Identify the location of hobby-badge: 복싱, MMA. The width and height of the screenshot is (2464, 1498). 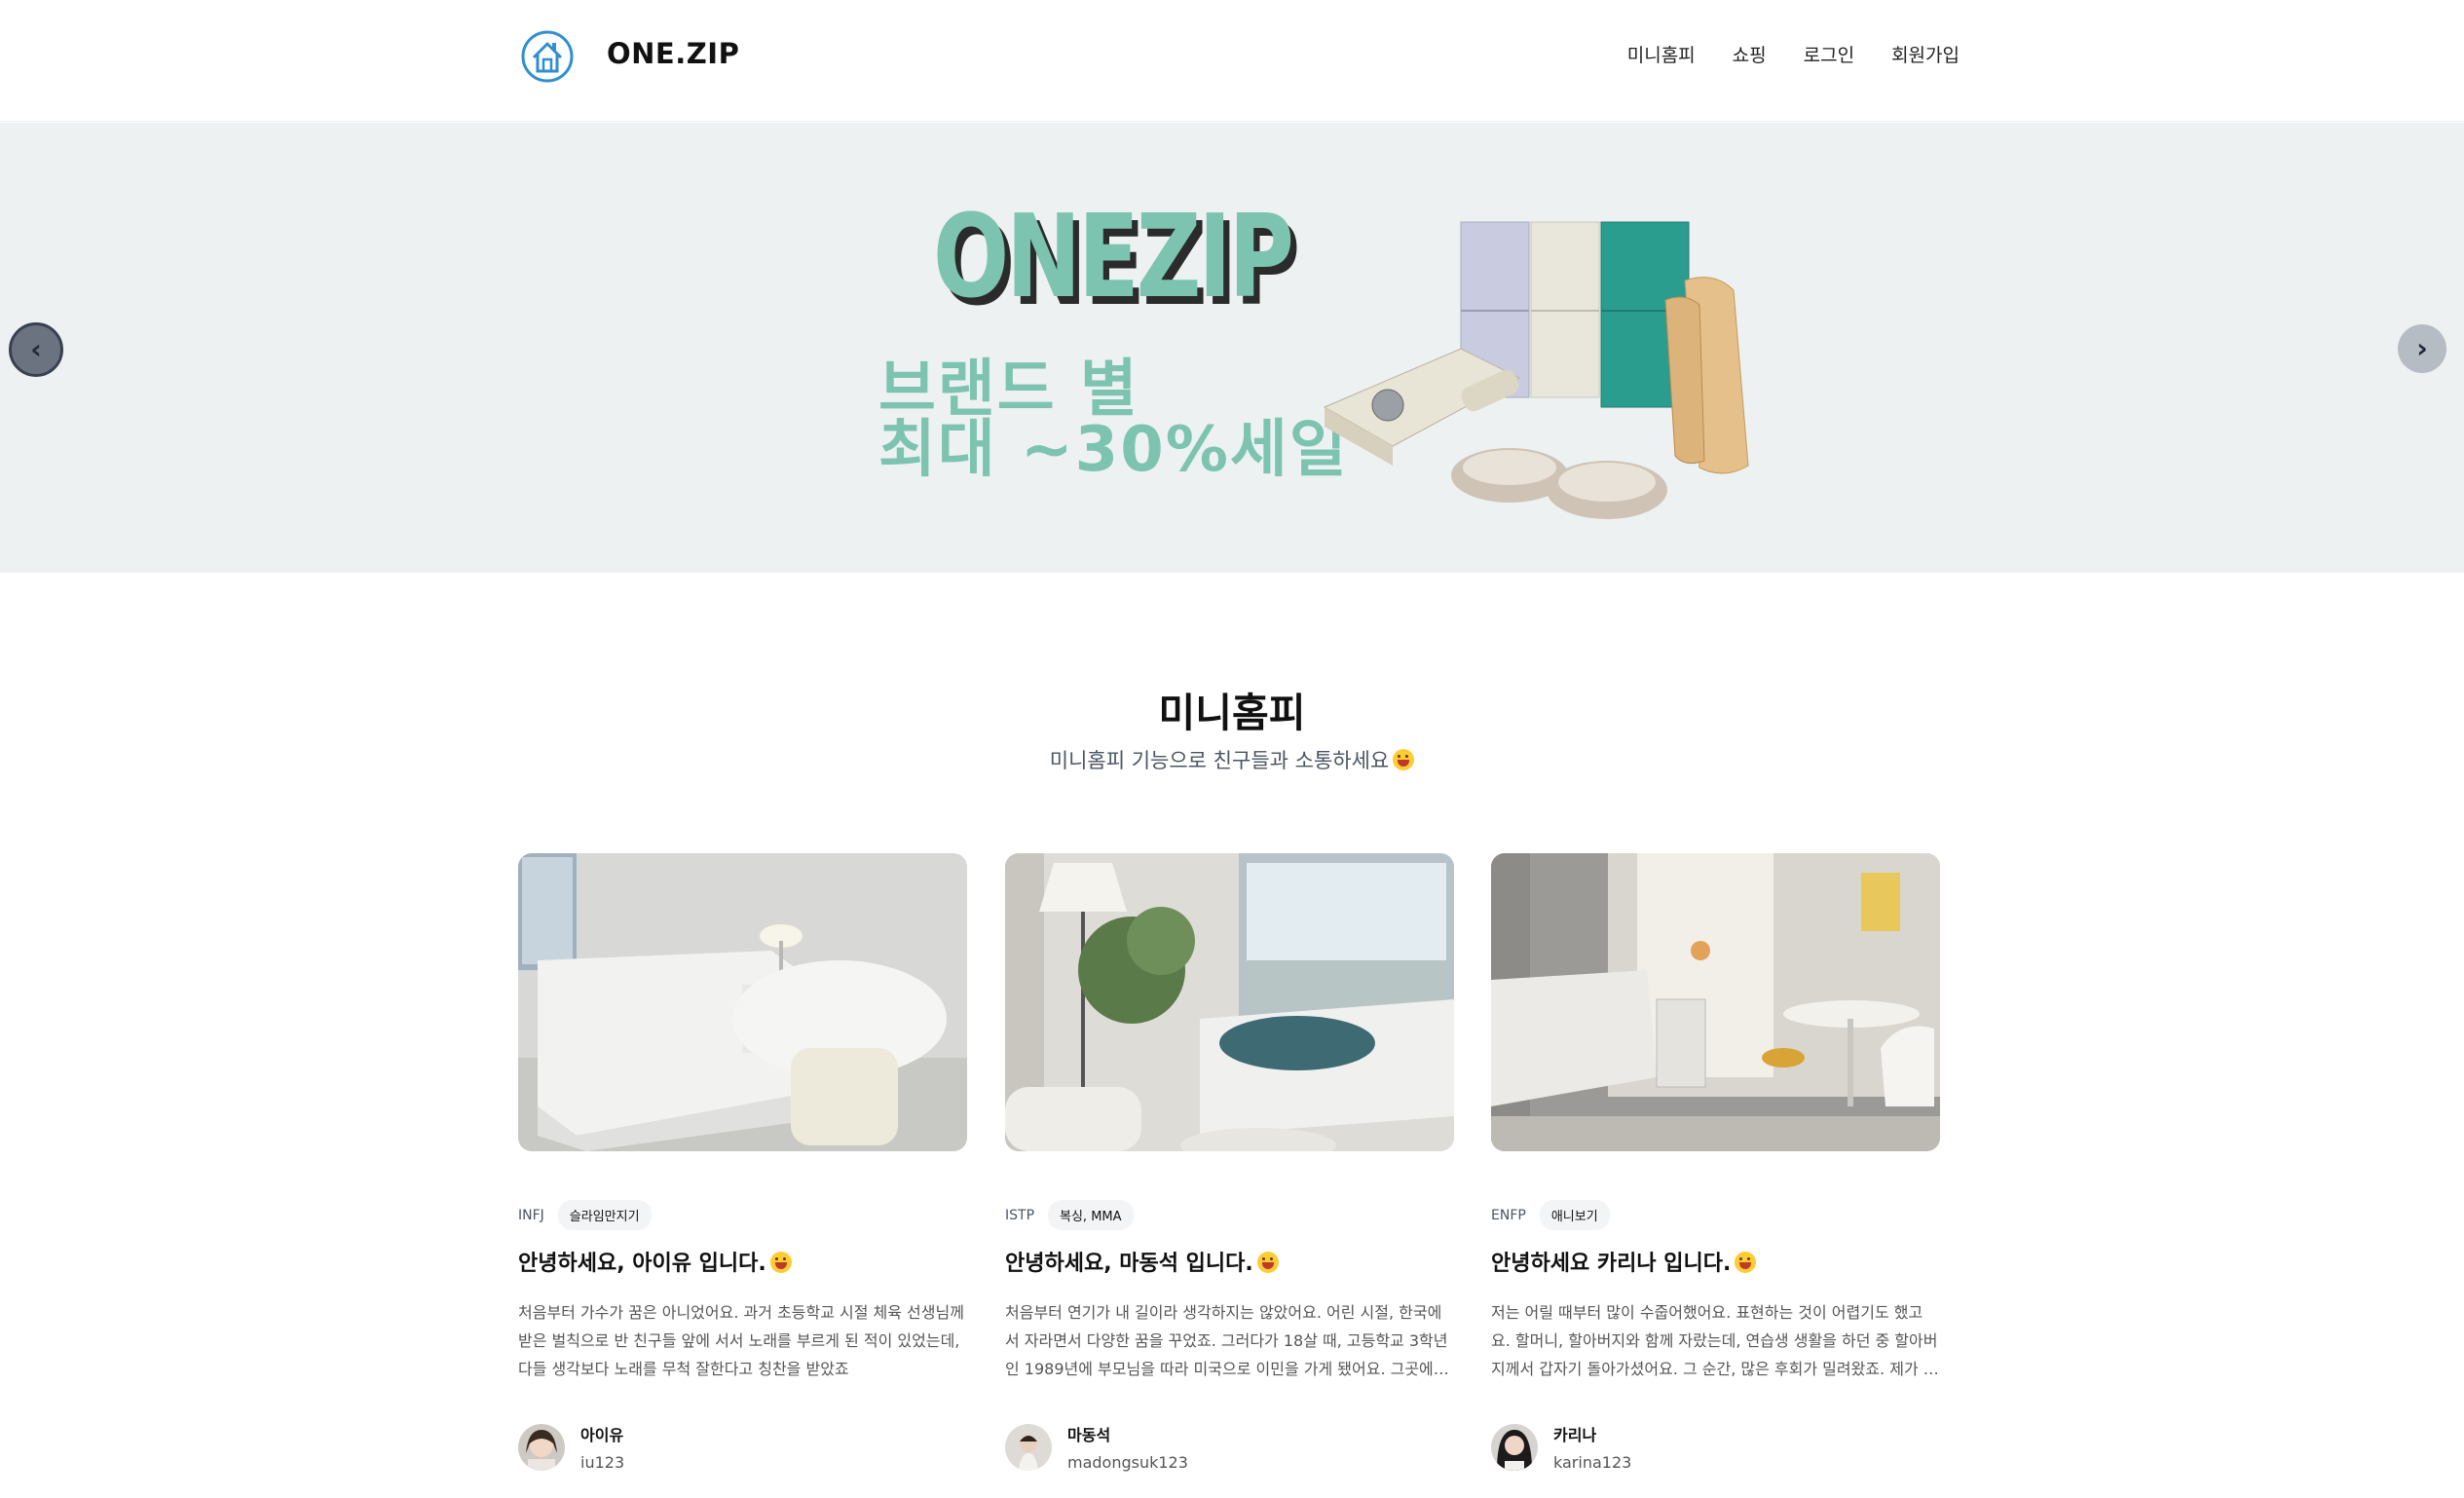
(1091, 1215).